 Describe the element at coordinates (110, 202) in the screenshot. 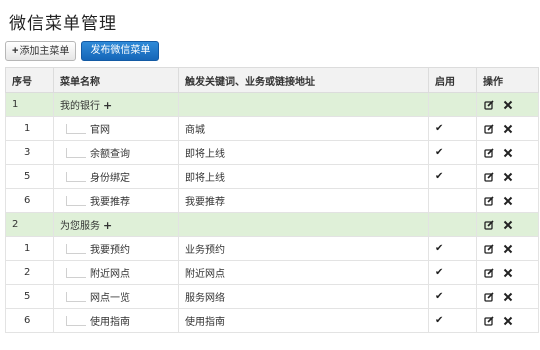

I see `item-name: 我要推荐` at that location.